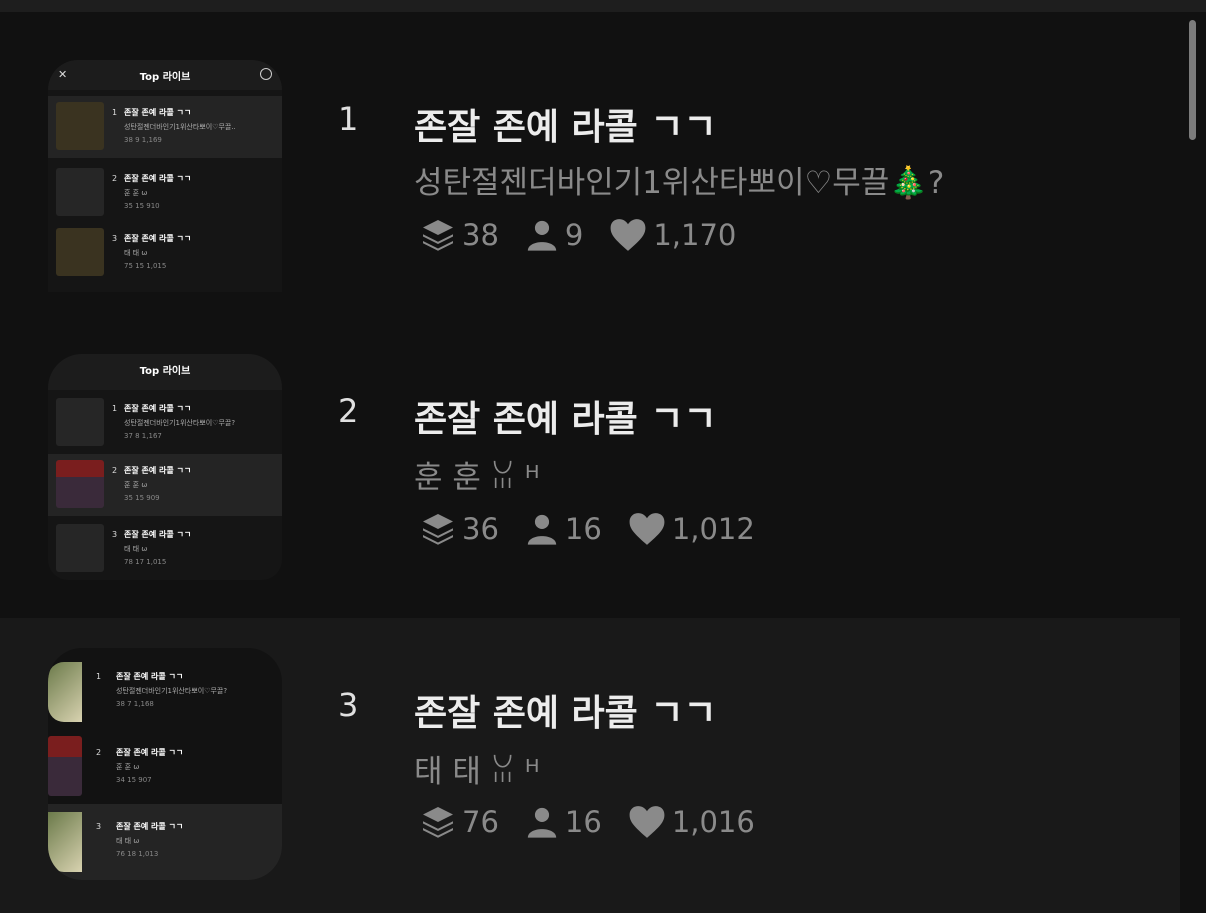 The height and width of the screenshot is (913, 1206). What do you see at coordinates (165, 767) in the screenshot?
I see `thumbnail-list-item: 2 존잘 존예 라콜 ㄱㄱ 훈 훈 ω 34 15 907` at bounding box center [165, 767].